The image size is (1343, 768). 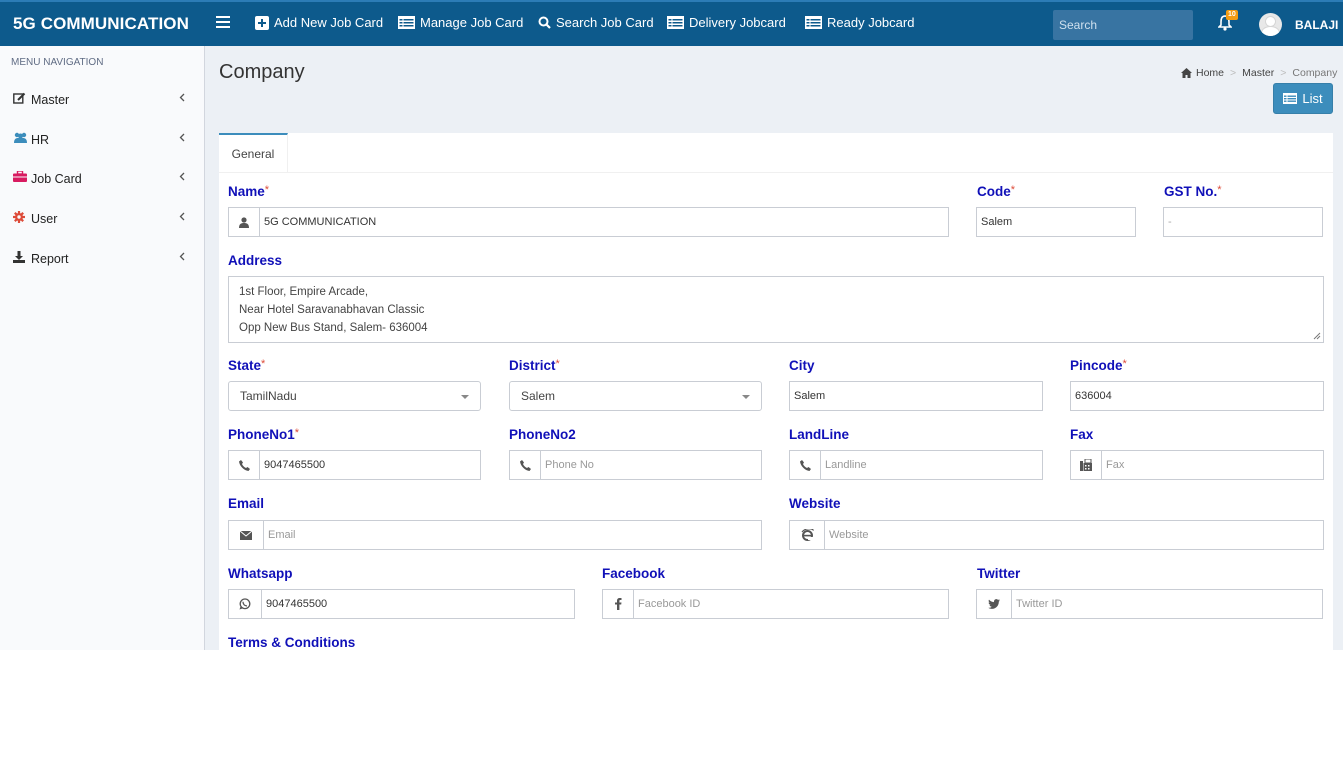 I want to click on pincode-input, so click(x=1197, y=396).